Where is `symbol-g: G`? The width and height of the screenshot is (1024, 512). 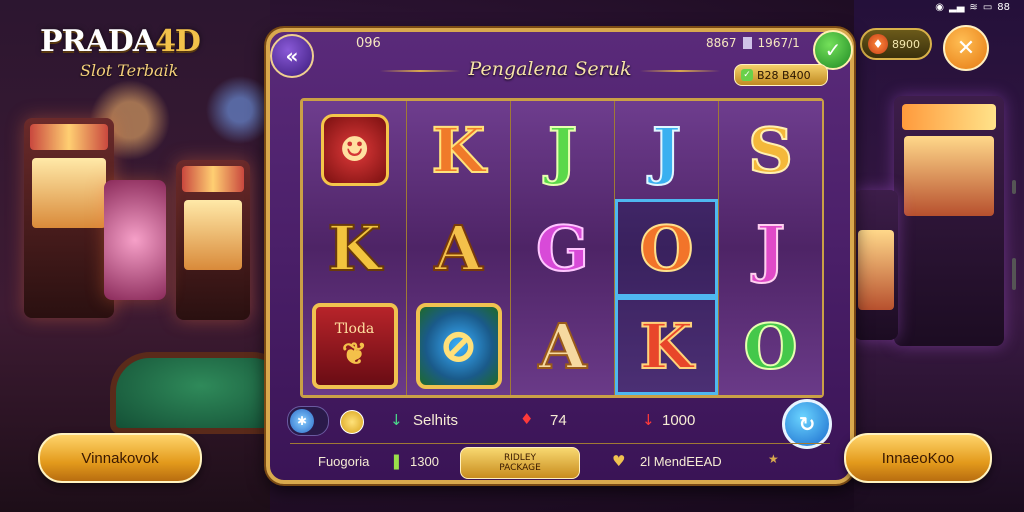
symbol-g: G is located at coordinates (562, 248).